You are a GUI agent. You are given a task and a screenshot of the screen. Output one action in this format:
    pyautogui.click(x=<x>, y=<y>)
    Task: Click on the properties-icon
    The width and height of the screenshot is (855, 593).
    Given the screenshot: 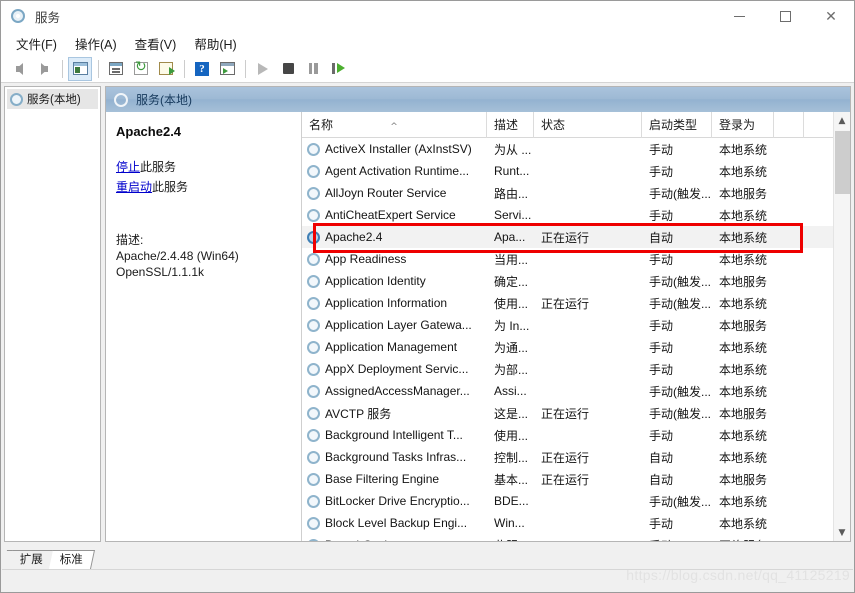 What is the action you would take?
    pyautogui.click(x=116, y=69)
    